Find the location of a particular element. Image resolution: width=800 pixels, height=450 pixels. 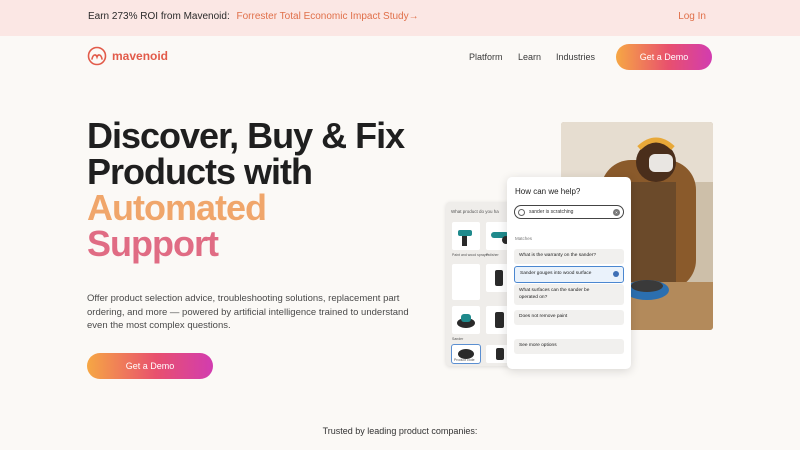

nav-learn: Learn is located at coordinates (529, 57).